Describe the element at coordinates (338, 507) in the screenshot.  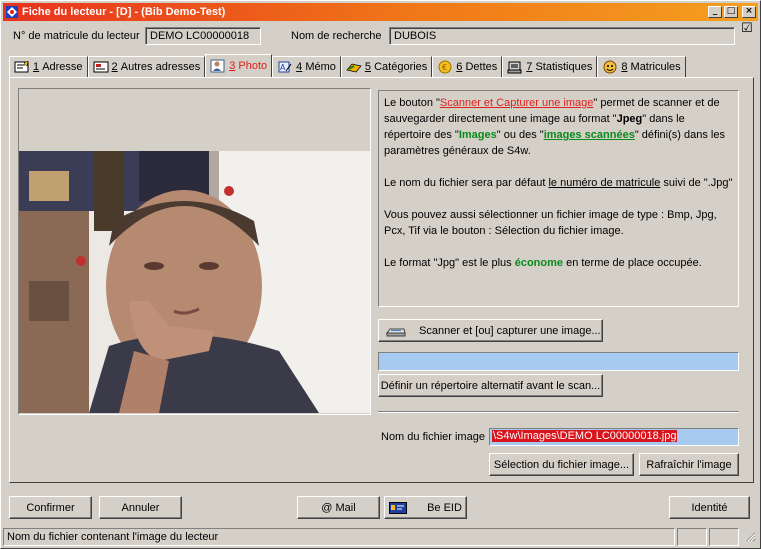
I see `mail-button: @ Mail` at that location.